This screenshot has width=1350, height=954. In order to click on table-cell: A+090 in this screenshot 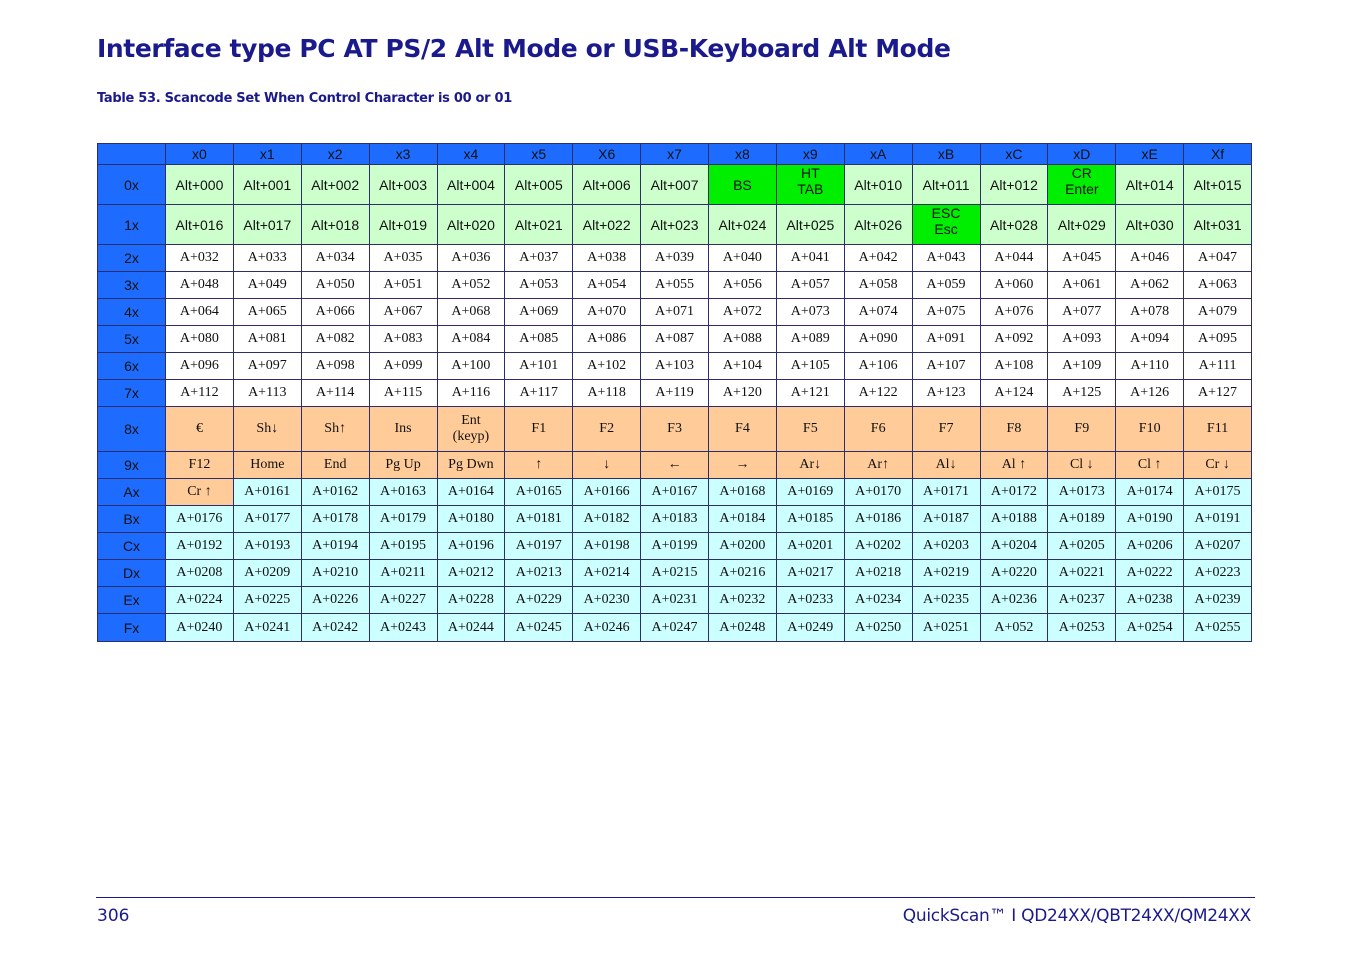, I will do `click(878, 339)`.